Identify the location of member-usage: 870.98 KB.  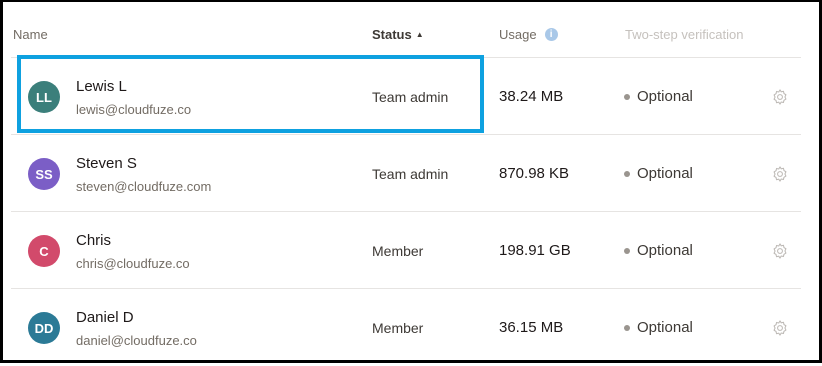
(534, 173).